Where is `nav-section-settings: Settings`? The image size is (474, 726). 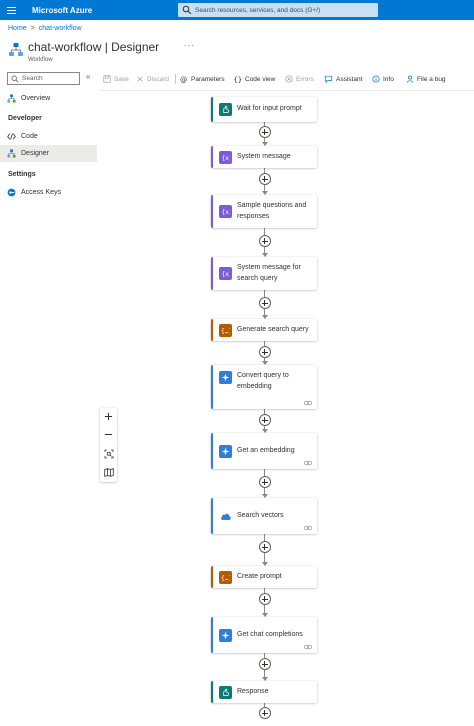 nav-section-settings: Settings is located at coordinates (22, 174).